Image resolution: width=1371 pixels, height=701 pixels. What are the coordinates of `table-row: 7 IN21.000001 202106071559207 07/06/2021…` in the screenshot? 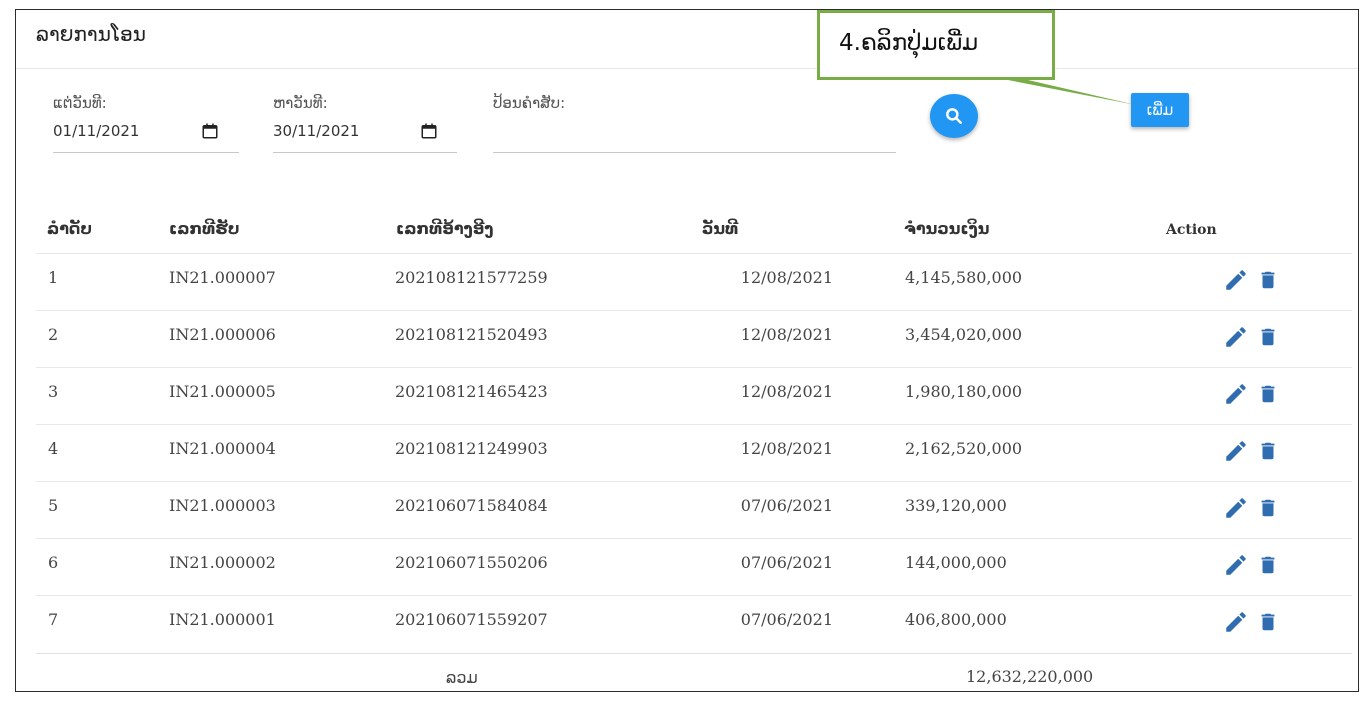 It's located at (694, 624).